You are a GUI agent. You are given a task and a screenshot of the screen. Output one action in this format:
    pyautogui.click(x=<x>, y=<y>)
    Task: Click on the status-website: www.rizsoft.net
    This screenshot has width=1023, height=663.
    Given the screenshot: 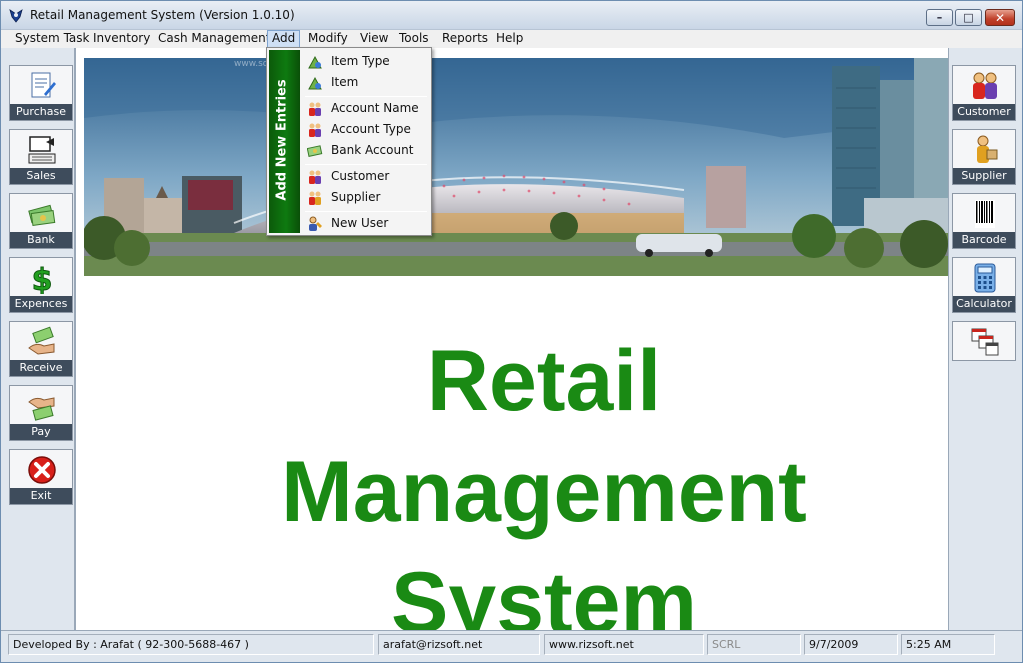 What is the action you would take?
    pyautogui.click(x=624, y=644)
    